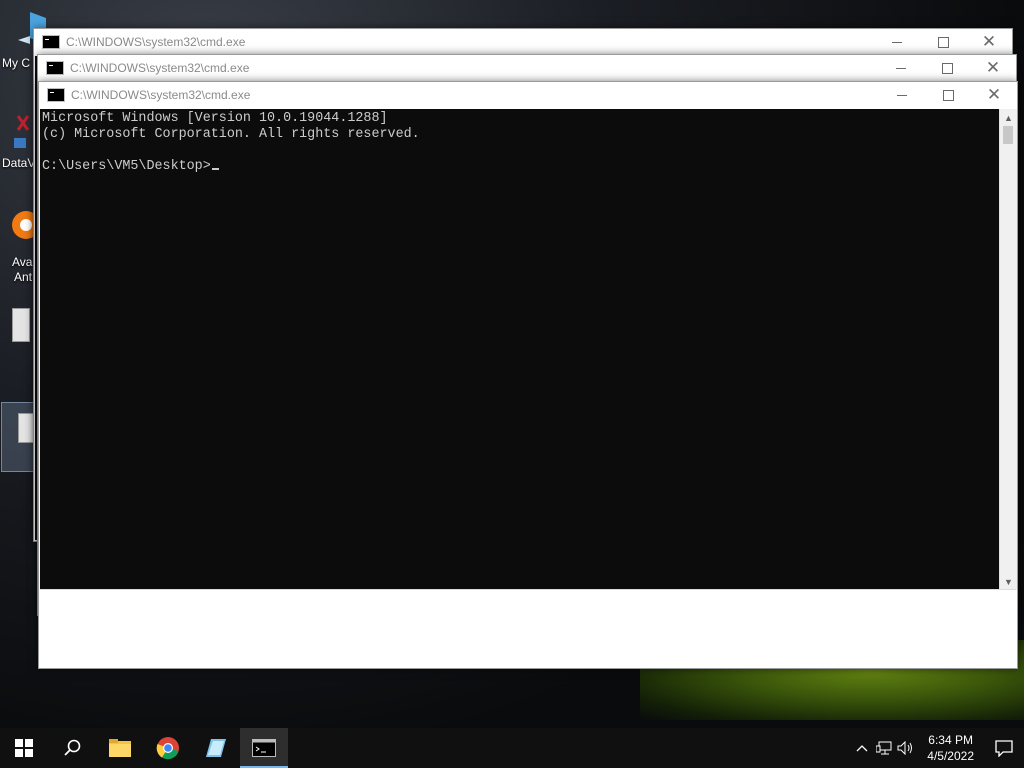 Image resolution: width=1024 pixels, height=768 pixels. I want to click on start-button, so click(24, 748).